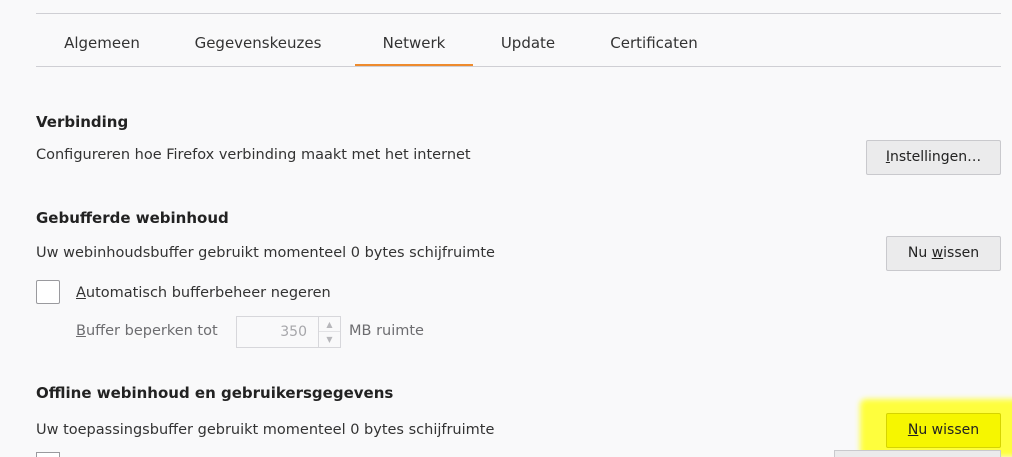 This screenshot has height=457, width=1012. I want to click on tab-bar-divider, so click(518, 66).